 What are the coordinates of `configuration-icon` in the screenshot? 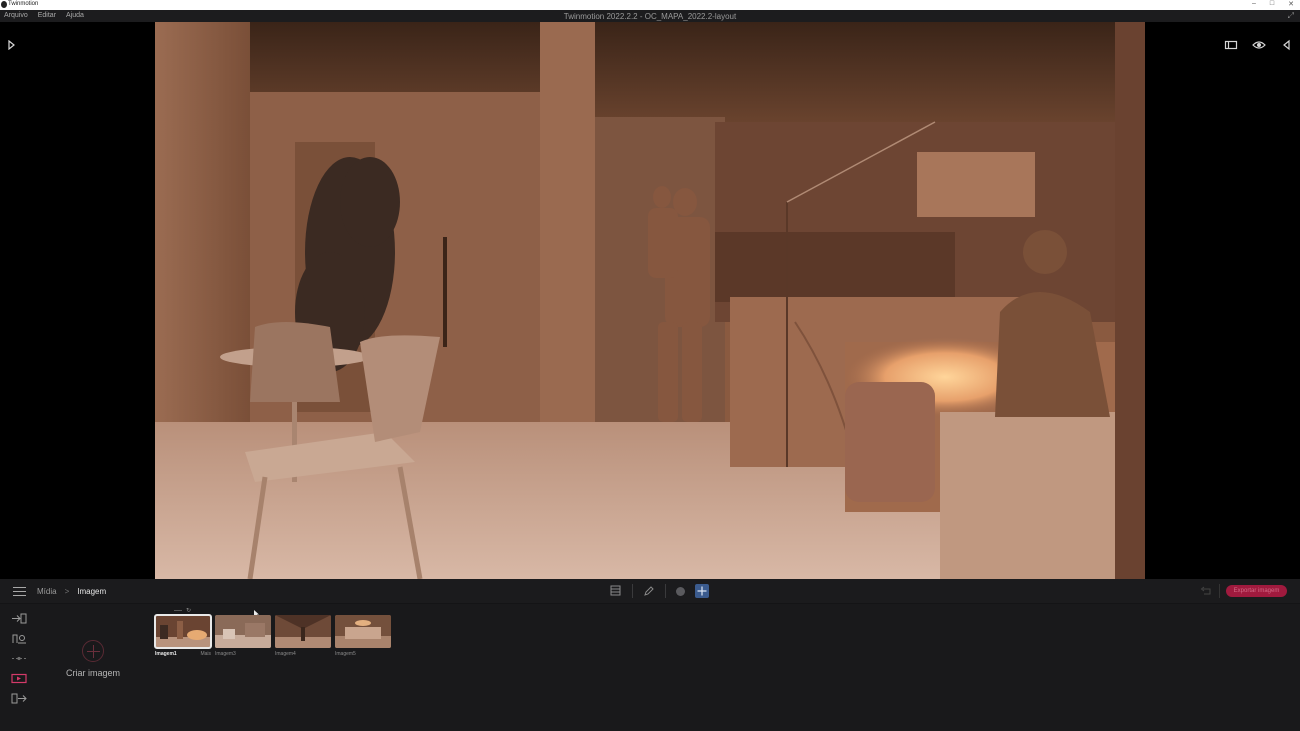 It's located at (19, 658).